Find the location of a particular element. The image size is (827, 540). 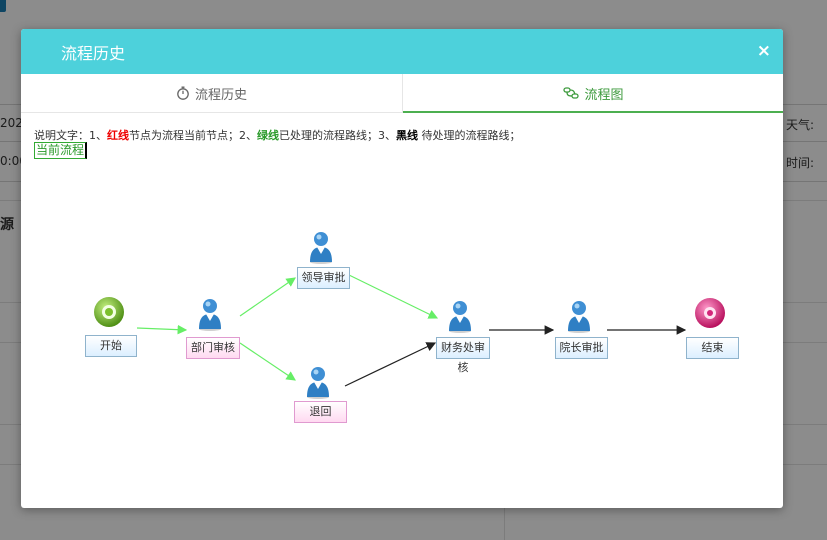

node-label-leader-approval: 领导审批 is located at coordinates (323, 278).